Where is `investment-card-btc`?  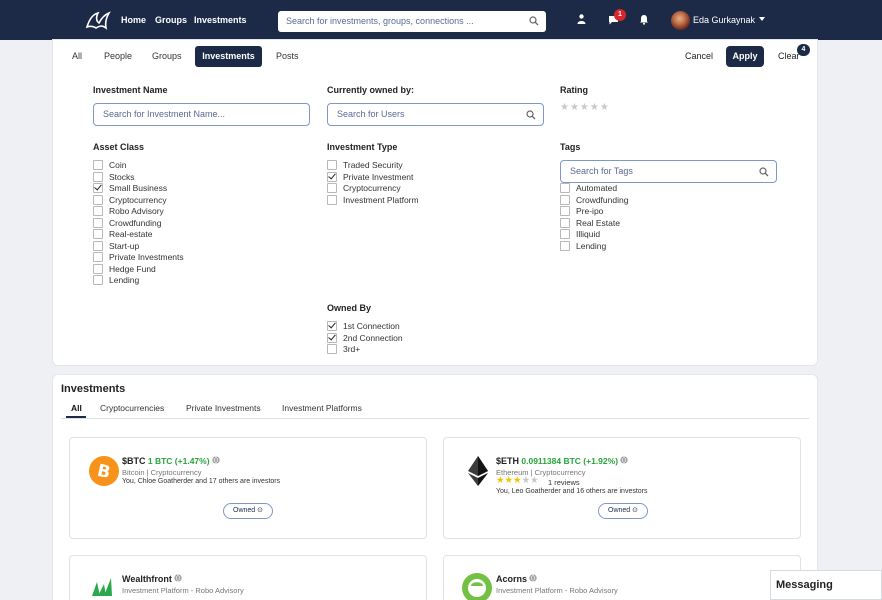
investment-card-btc is located at coordinates (248, 488).